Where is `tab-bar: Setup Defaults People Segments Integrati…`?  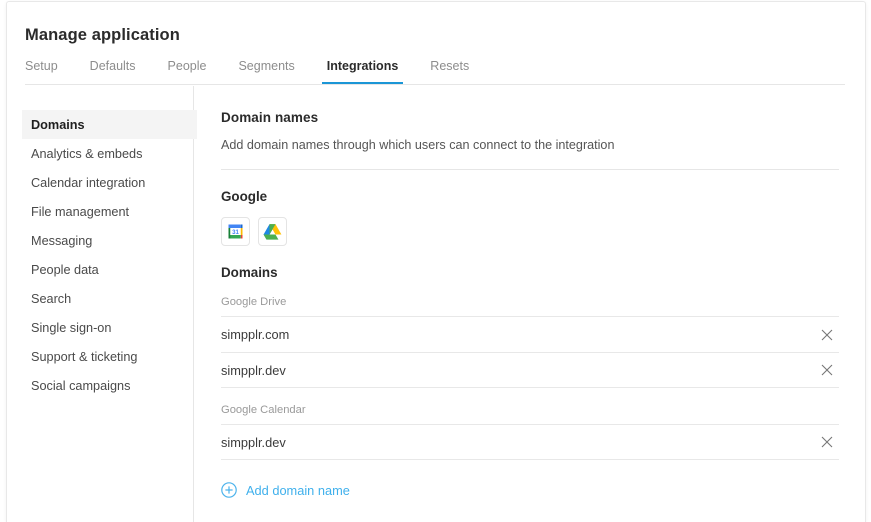 tab-bar: Setup Defaults People Segments Integrati… is located at coordinates (435, 72).